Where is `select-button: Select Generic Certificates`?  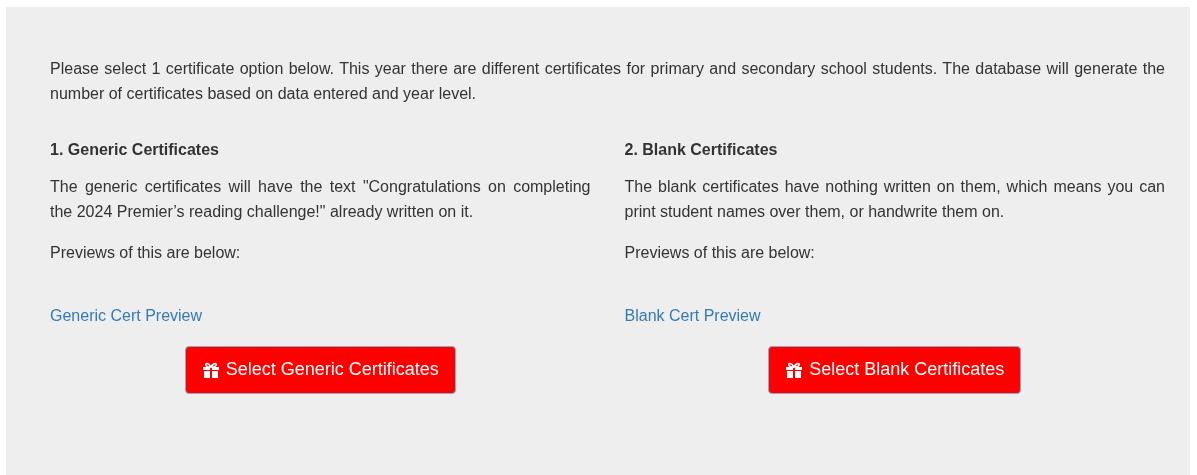
select-button: Select Generic Certificates is located at coordinates (320, 370).